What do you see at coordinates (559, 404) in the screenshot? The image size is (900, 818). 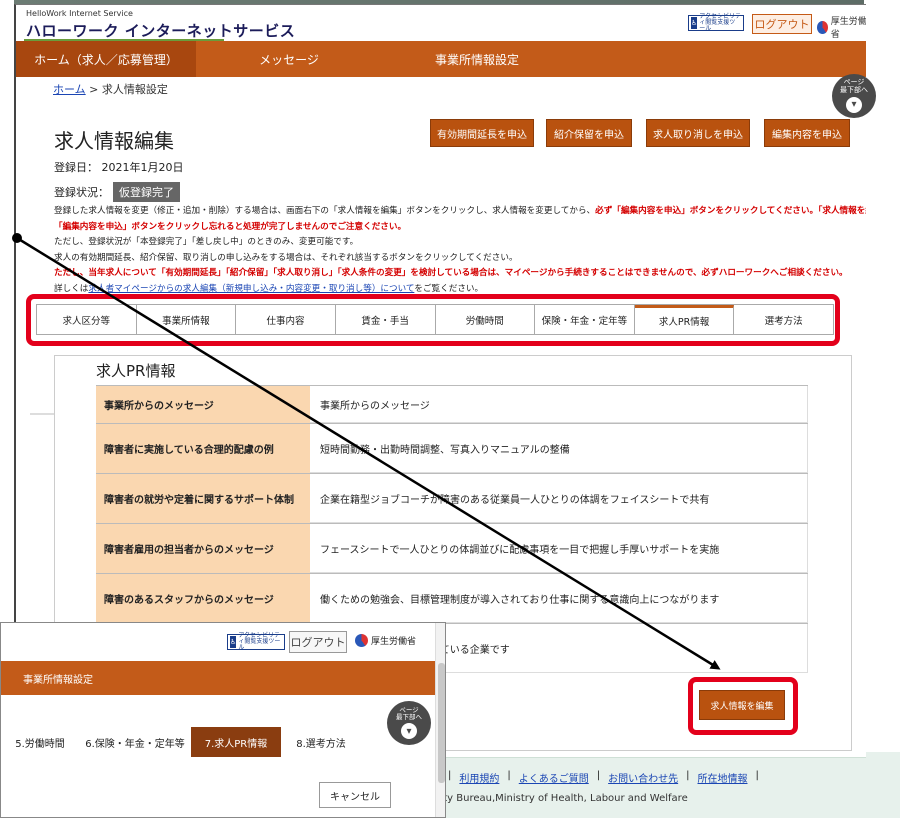 I see `row-value: 事業所からのメッセージ` at bounding box center [559, 404].